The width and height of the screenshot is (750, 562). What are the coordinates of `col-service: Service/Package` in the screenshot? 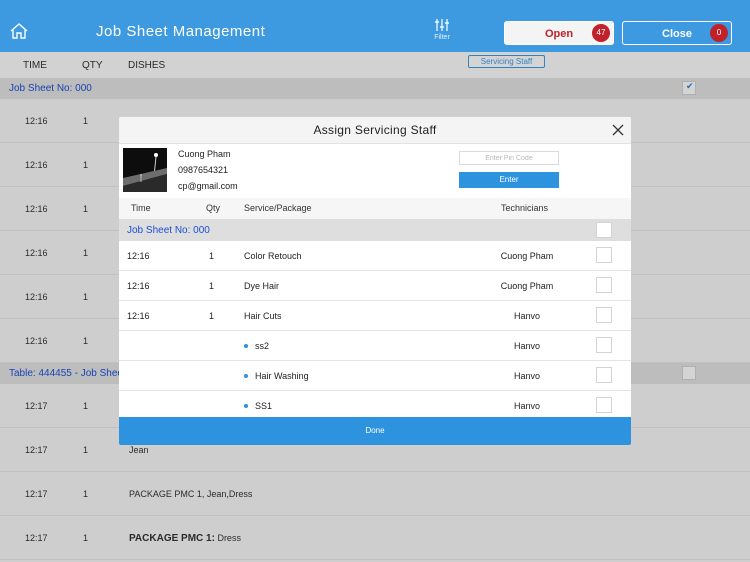 It's located at (278, 208).